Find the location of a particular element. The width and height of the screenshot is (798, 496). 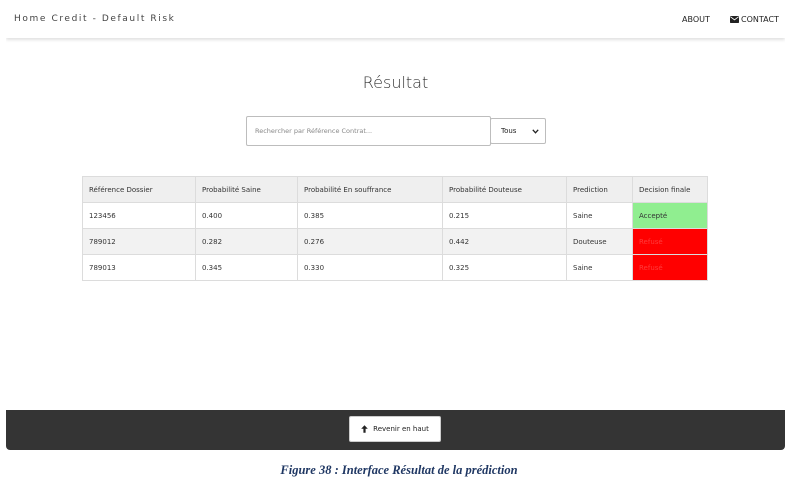

nav-contact-link: CONTACT is located at coordinates (754, 19).